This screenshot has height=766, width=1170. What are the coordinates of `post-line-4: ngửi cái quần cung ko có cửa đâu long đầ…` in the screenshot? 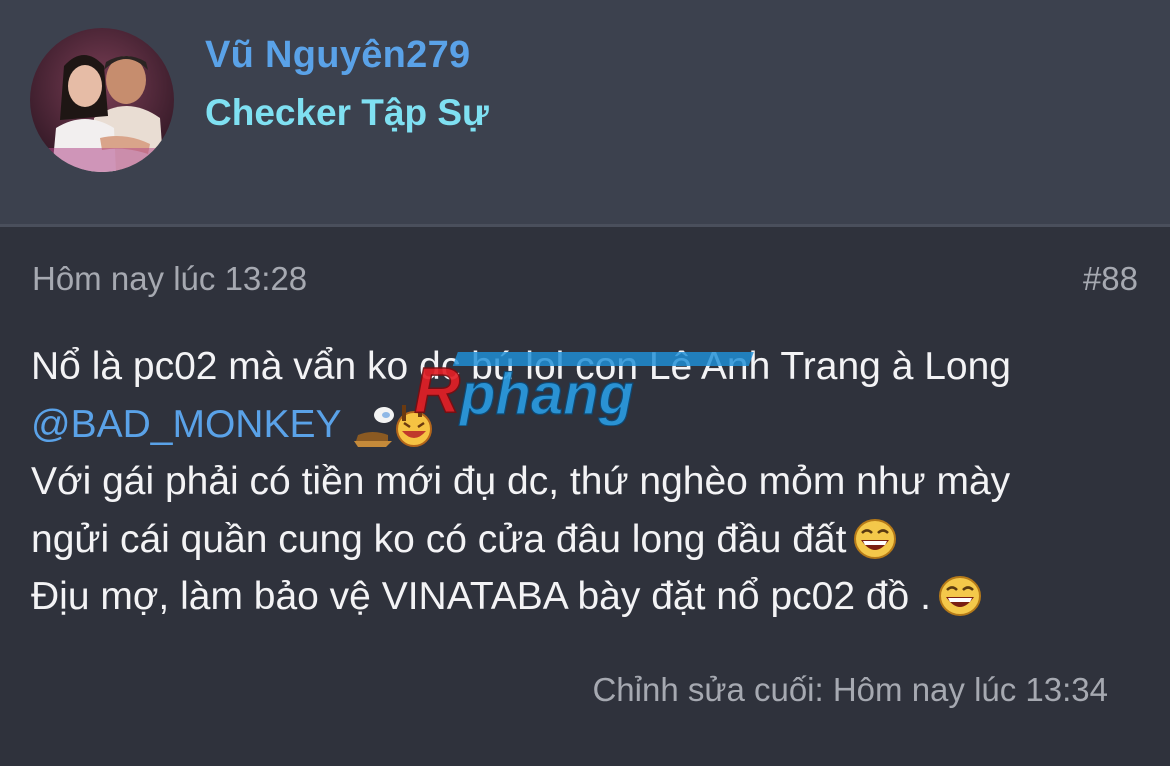 It's located at (586, 540).